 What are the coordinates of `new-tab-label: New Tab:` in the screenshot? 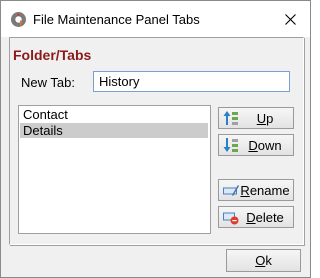 It's located at (48, 82).